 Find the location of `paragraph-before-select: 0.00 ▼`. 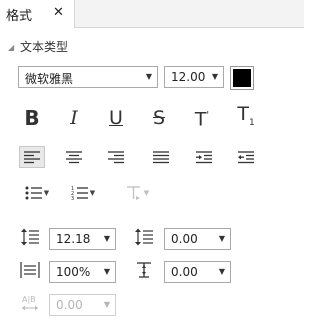

paragraph-before-select: 0.00 ▼ is located at coordinates (197, 239).